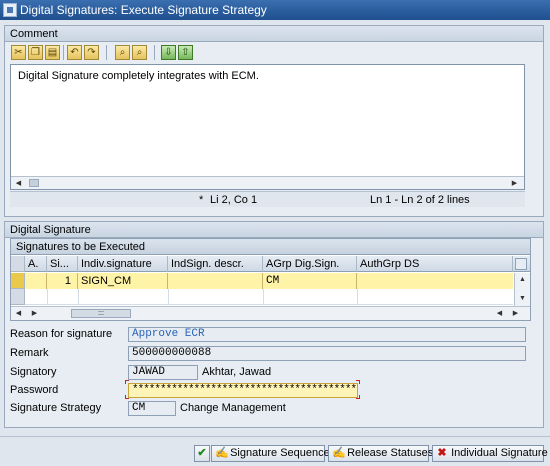 Image resolution: width=550 pixels, height=466 pixels. I want to click on table-horizontal-scrollbar: ◀ ▶ ::: ◀ ▶, so click(270, 313).